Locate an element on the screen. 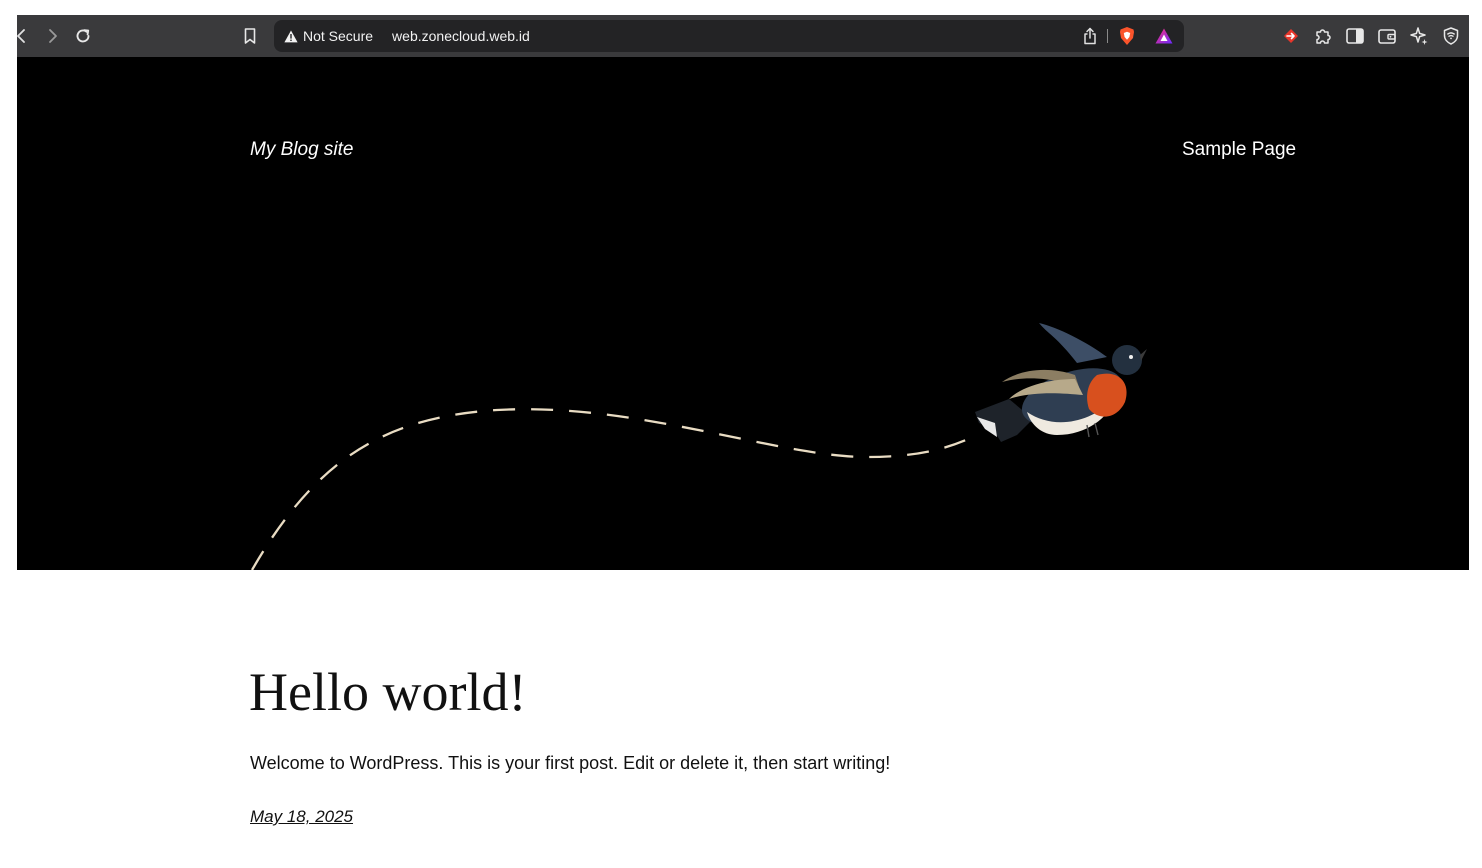 The width and height of the screenshot is (1482, 868). post-date: May 18, 2025 is located at coordinates (301, 817).